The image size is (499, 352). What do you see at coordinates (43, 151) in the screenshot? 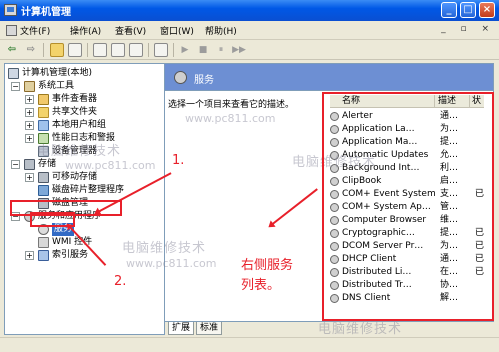
I see `device-manager-icon` at bounding box center [43, 151].